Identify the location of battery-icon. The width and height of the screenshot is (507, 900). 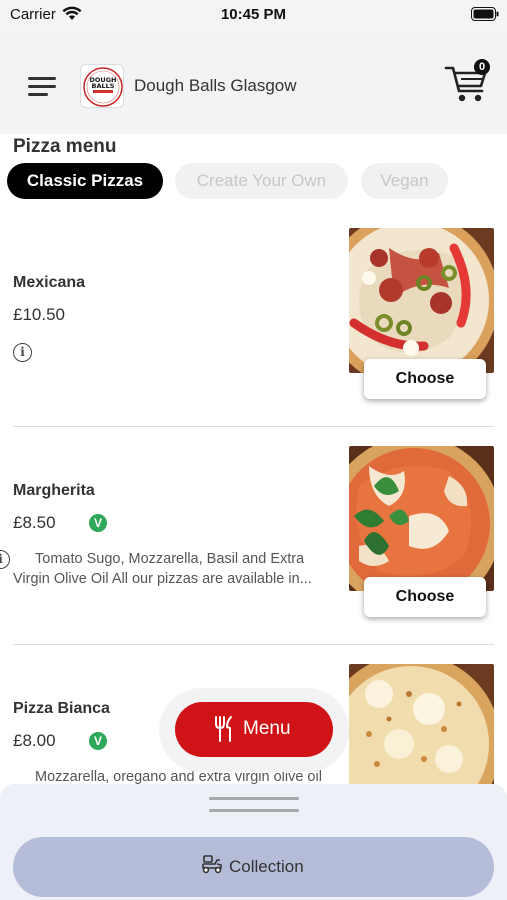
(485, 16).